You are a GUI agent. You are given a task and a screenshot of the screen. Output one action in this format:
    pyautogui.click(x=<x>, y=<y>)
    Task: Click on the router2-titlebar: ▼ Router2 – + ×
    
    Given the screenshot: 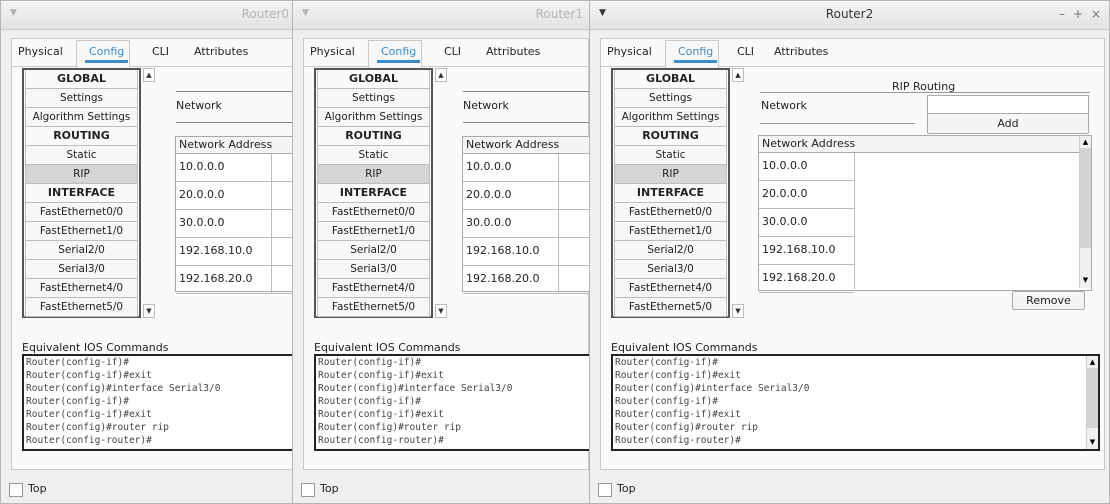 What is the action you would take?
    pyautogui.click(x=849, y=15)
    